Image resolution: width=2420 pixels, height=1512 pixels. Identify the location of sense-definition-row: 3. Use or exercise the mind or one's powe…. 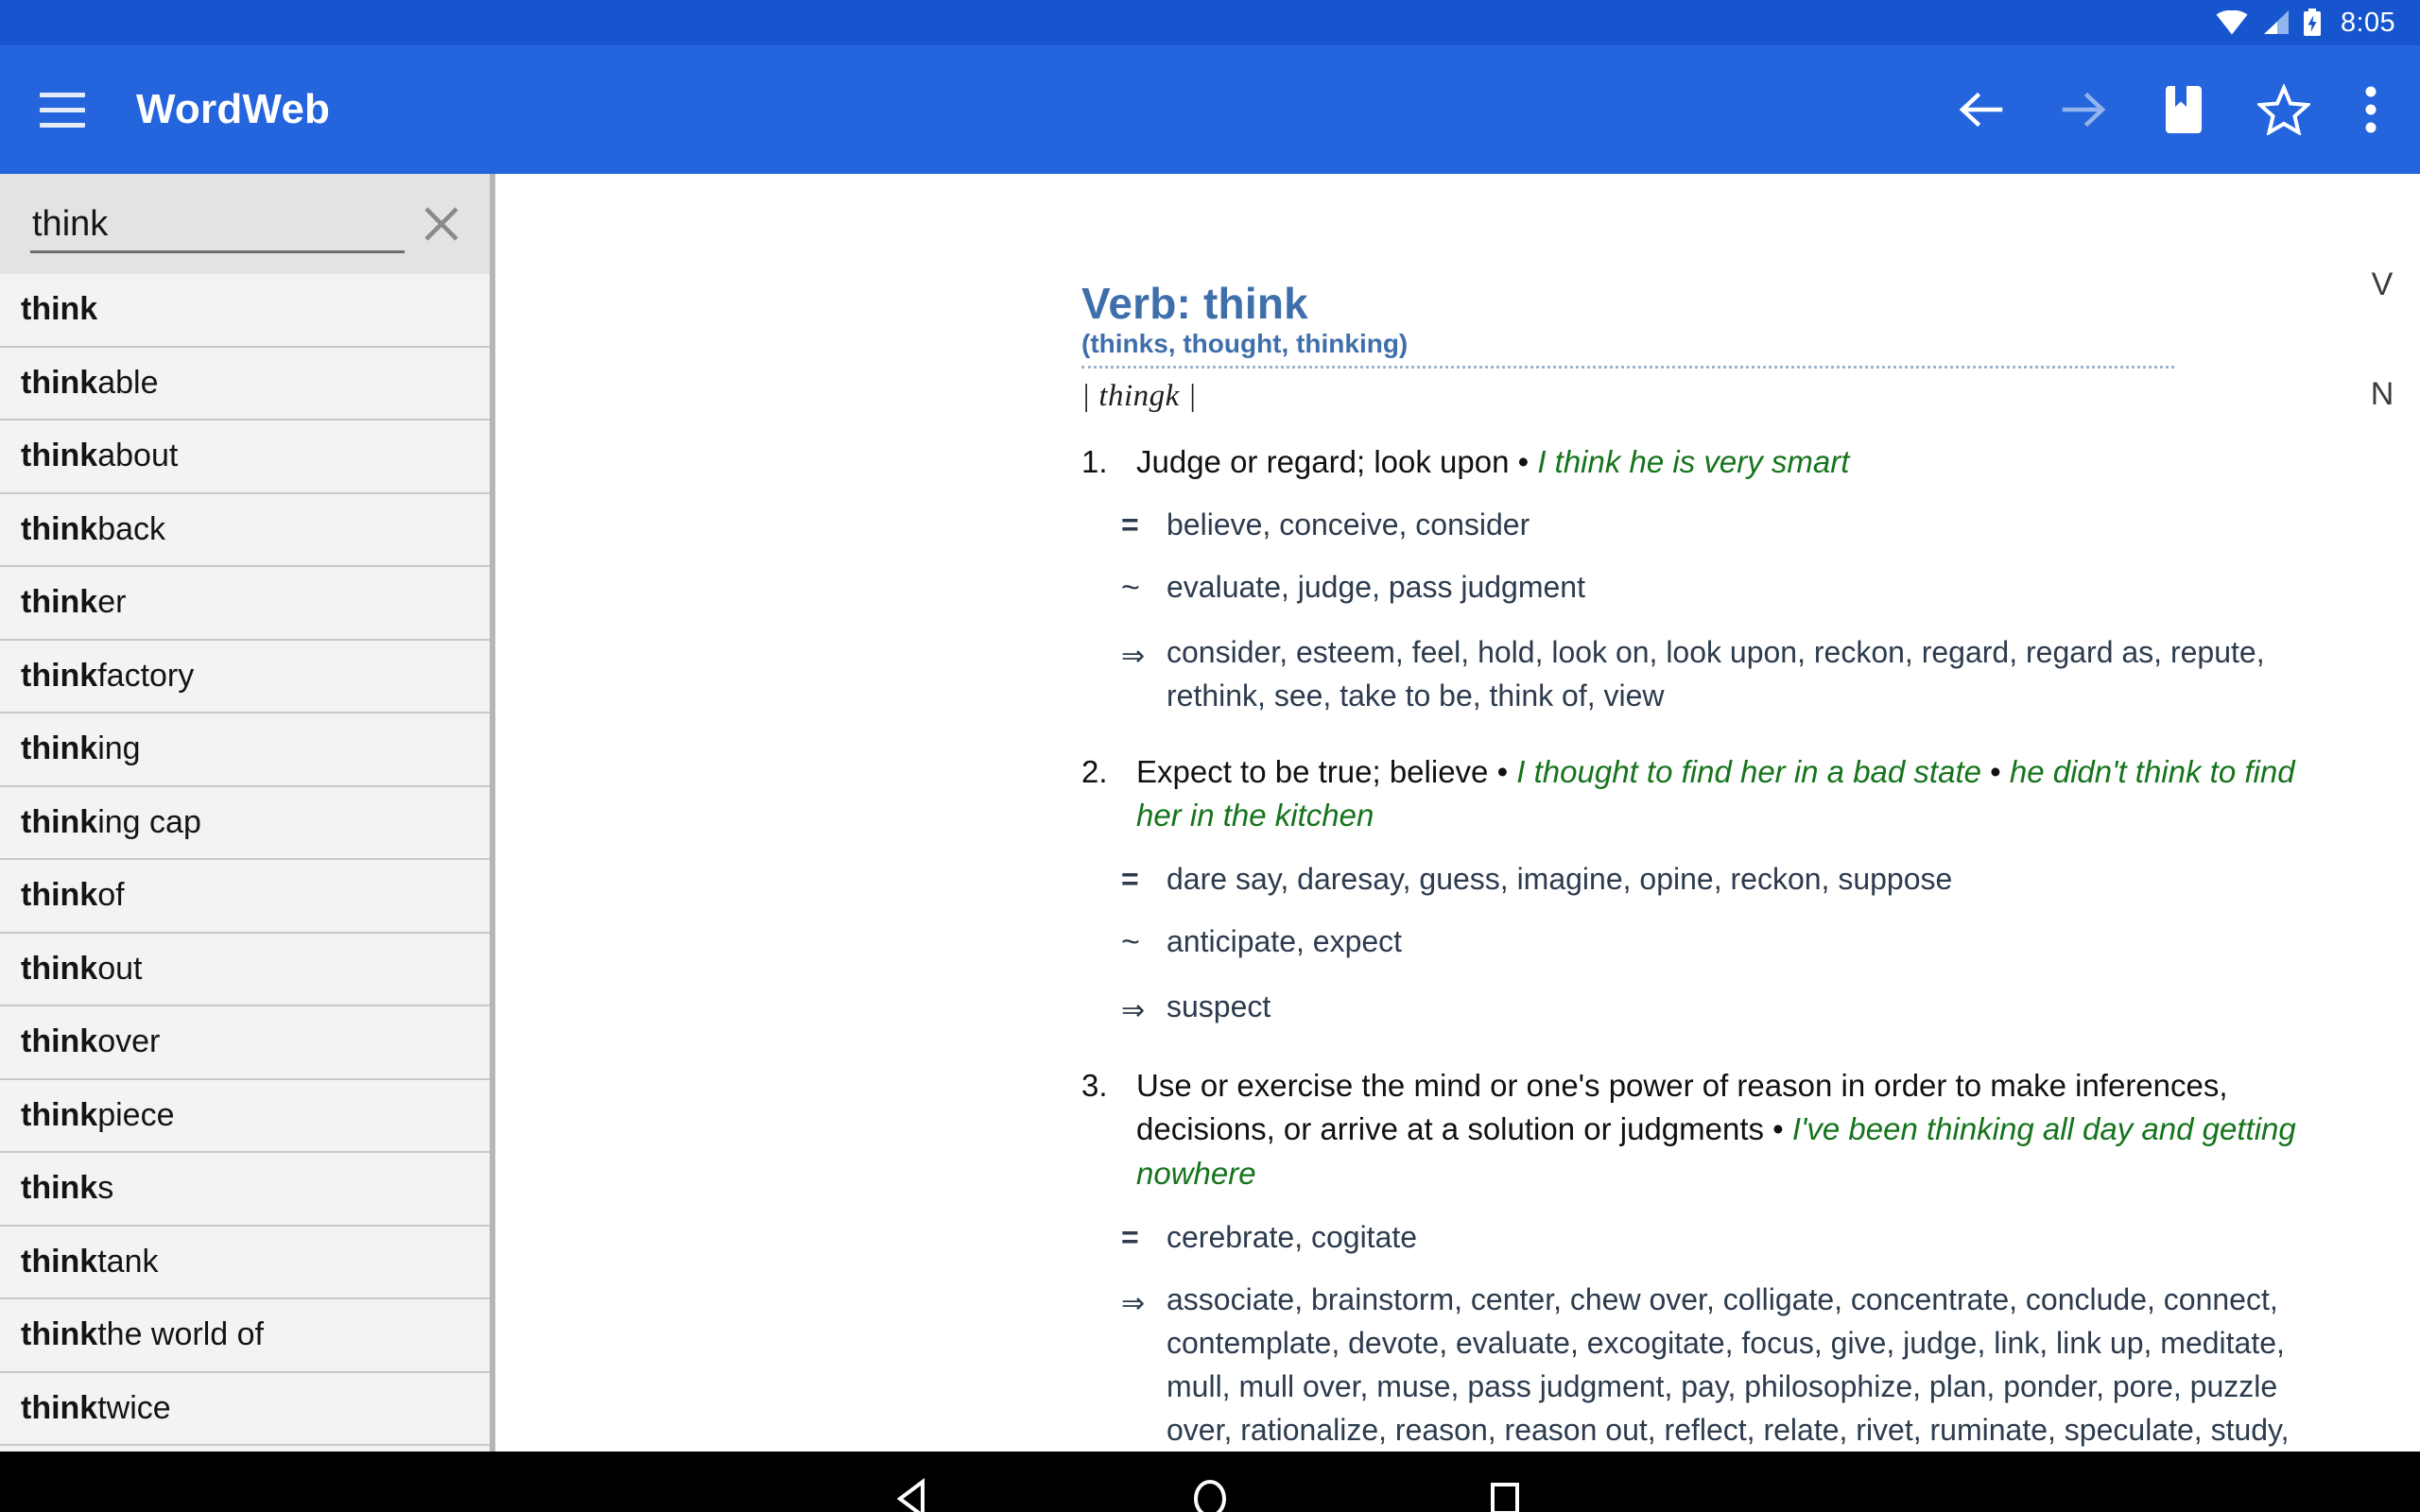
(1694, 1130).